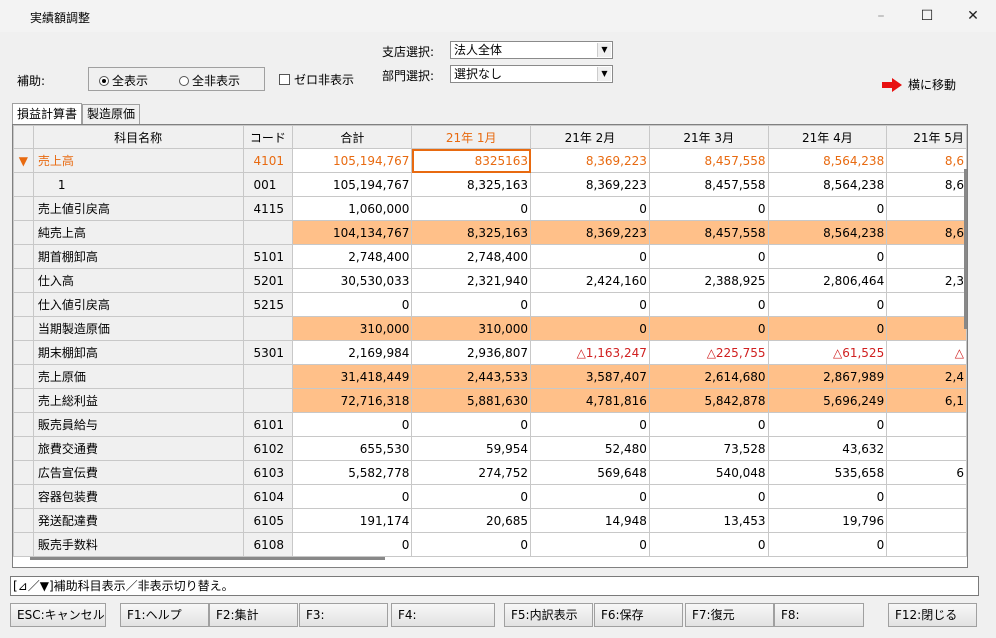 Image resolution: width=996 pixels, height=638 pixels. I want to click on account-code-cell: 6104, so click(268, 496).